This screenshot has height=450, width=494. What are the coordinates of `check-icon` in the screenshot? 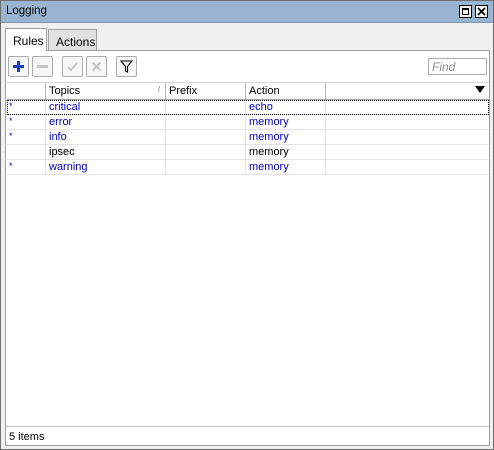 It's located at (72, 67).